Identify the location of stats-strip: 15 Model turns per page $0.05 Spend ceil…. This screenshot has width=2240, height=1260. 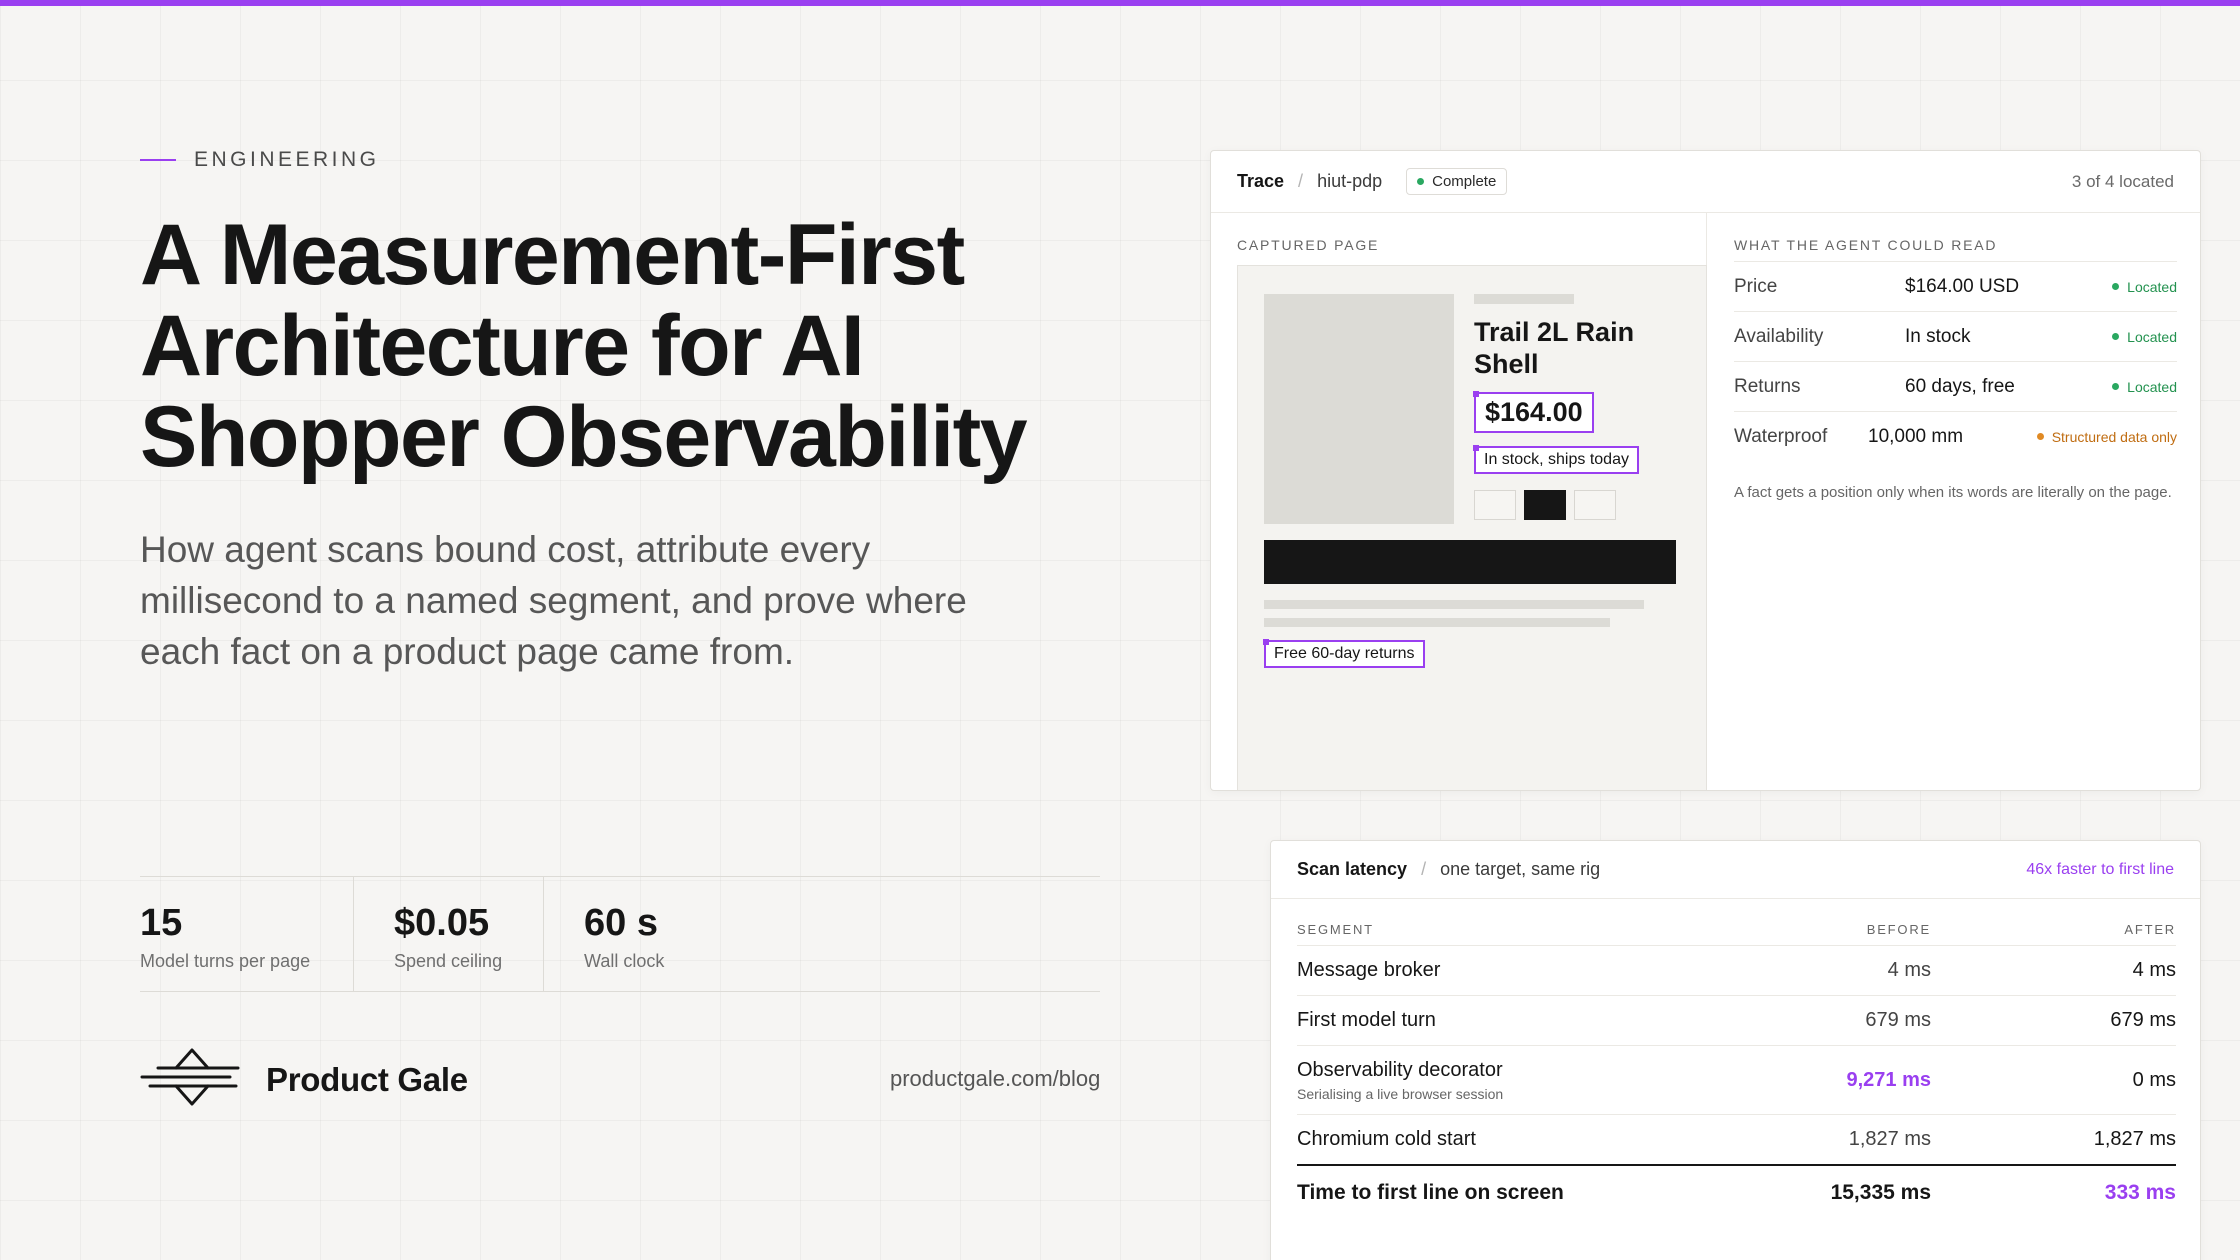
(620, 934).